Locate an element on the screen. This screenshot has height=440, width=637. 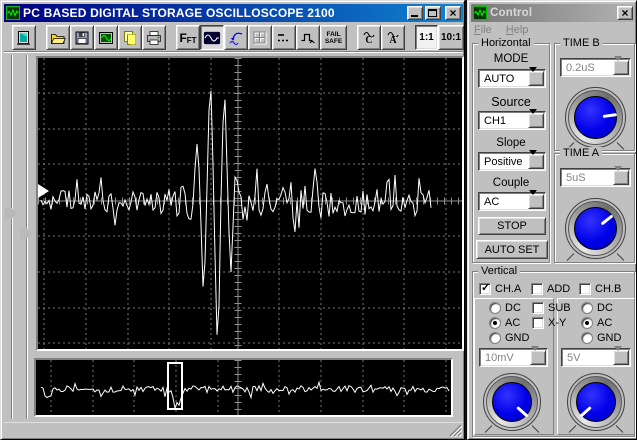
time-b-group: TIME B 0.2uS is located at coordinates (594, 94).